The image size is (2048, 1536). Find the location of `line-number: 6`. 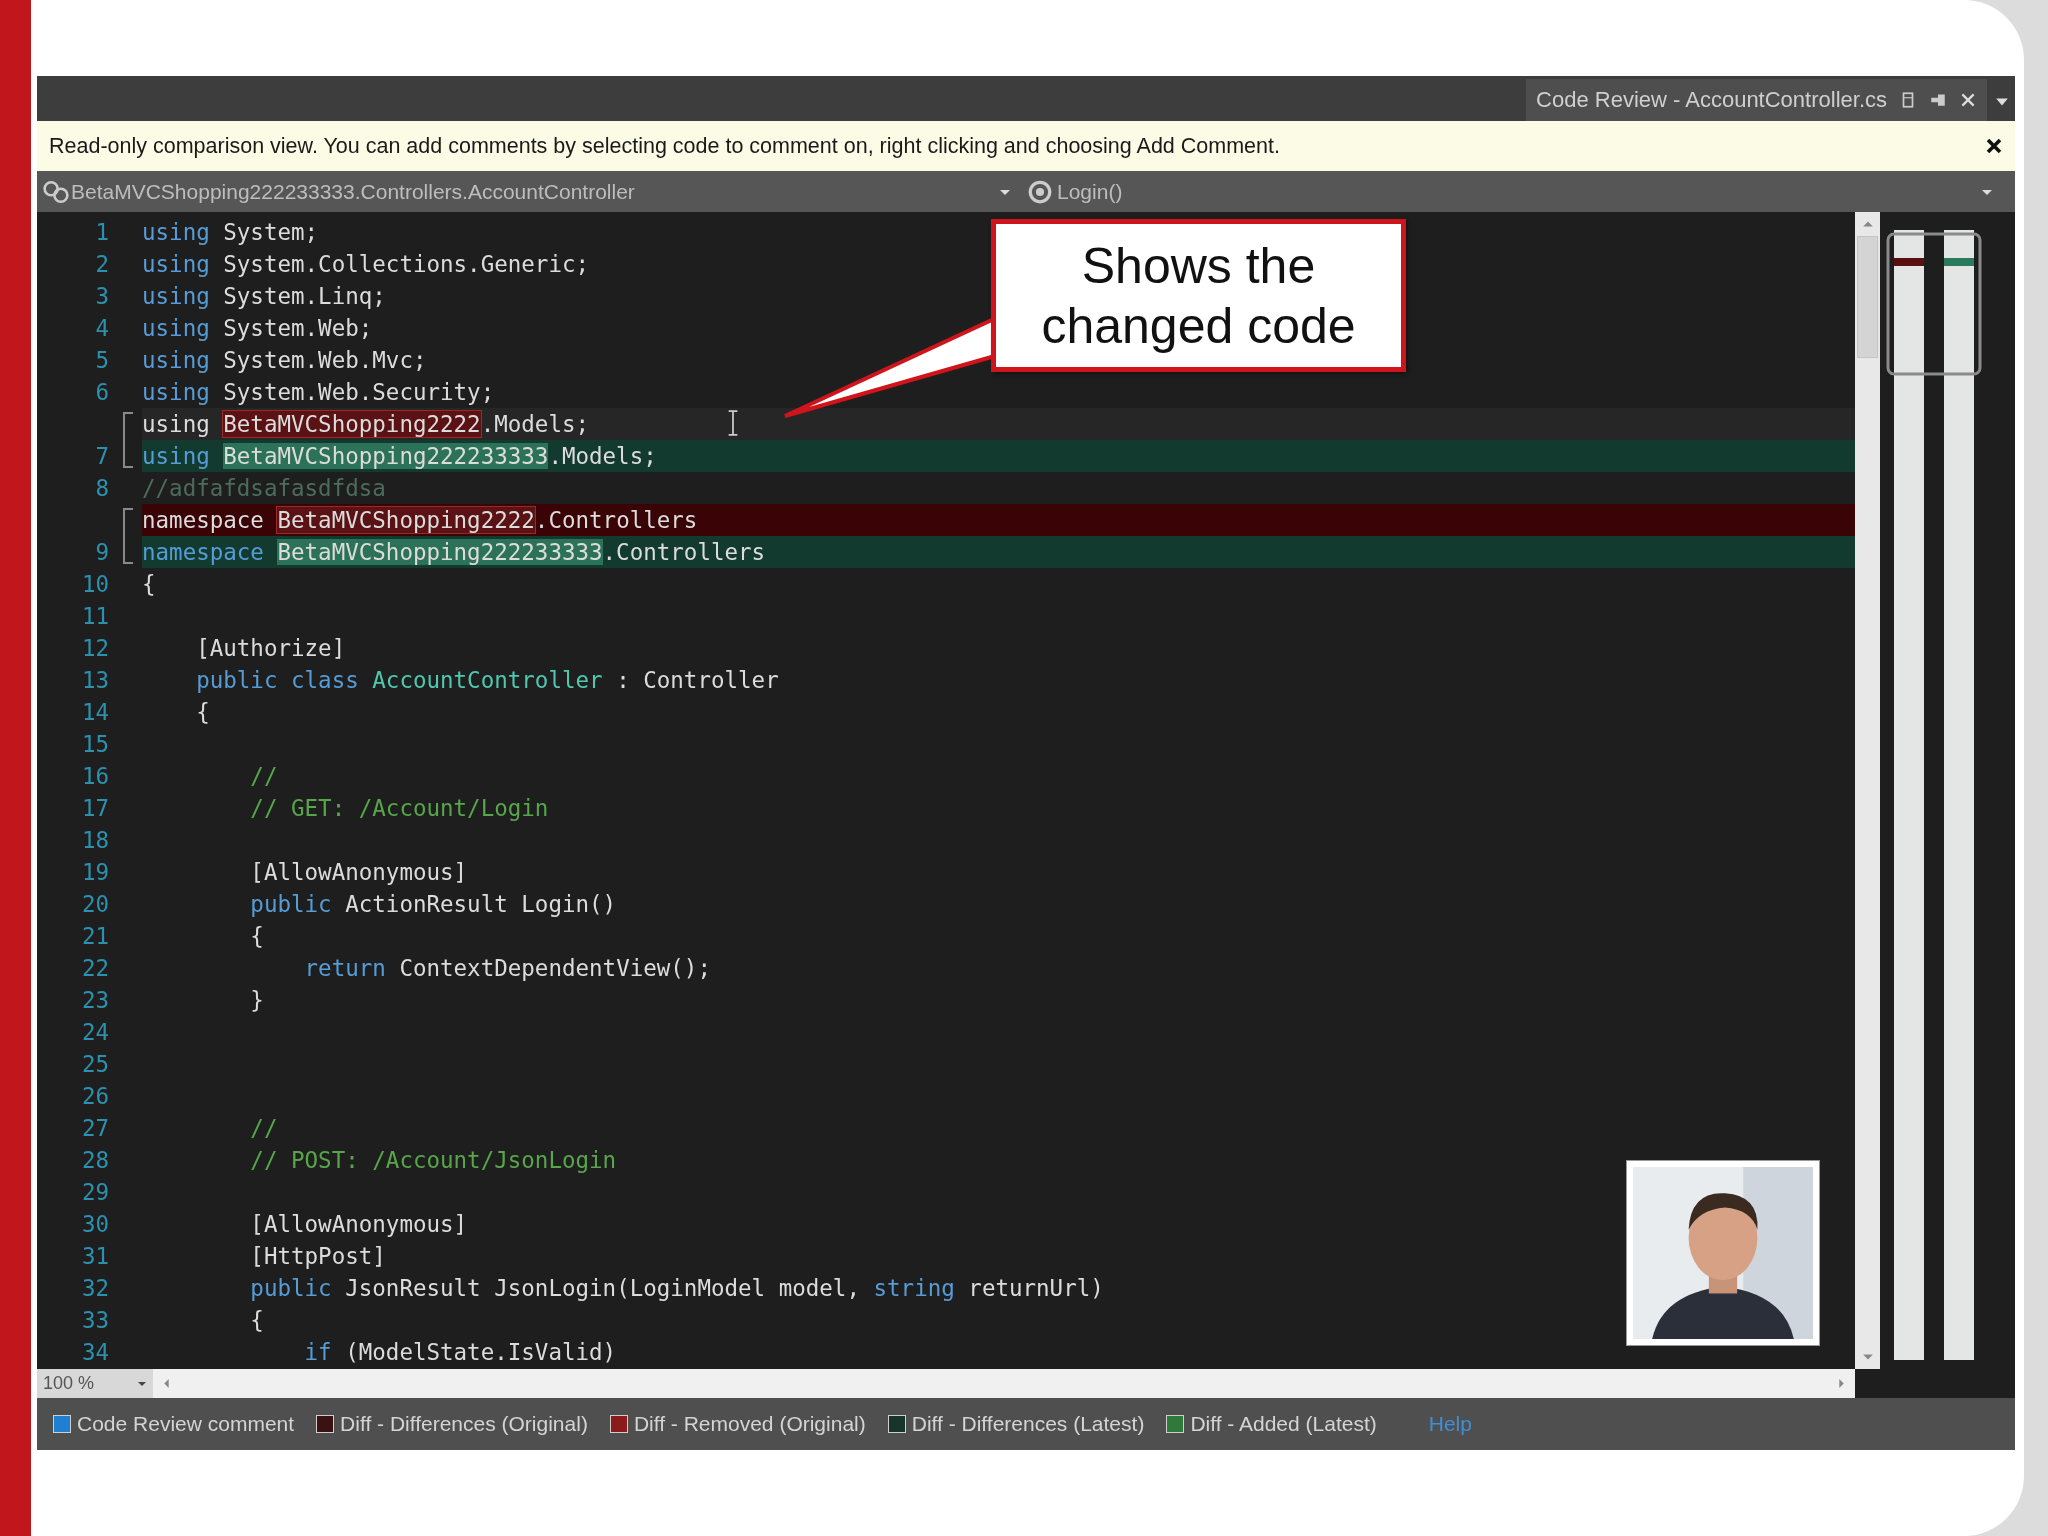

line-number: 6 is located at coordinates (101, 392).